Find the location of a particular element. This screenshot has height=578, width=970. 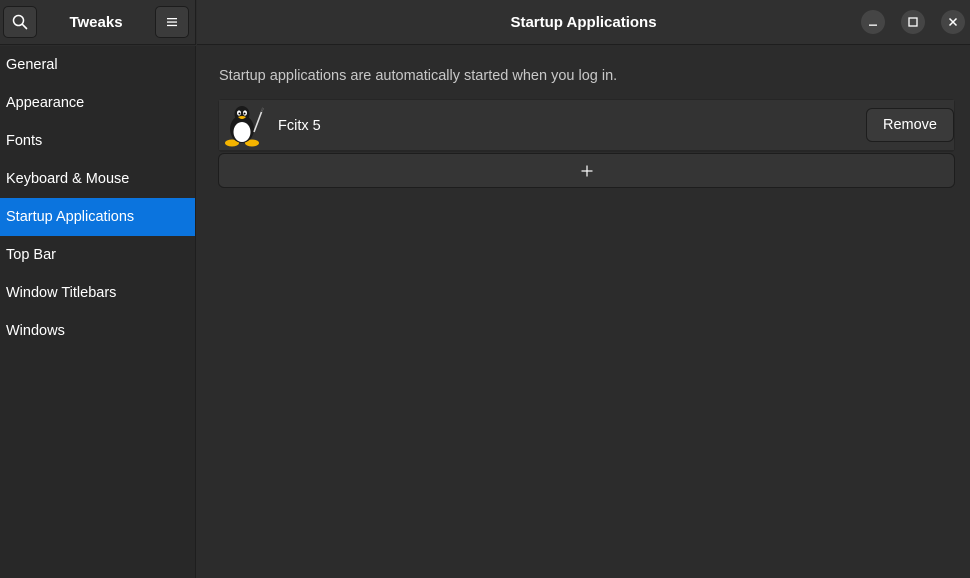

tux-penguin-icon is located at coordinates (244, 126).